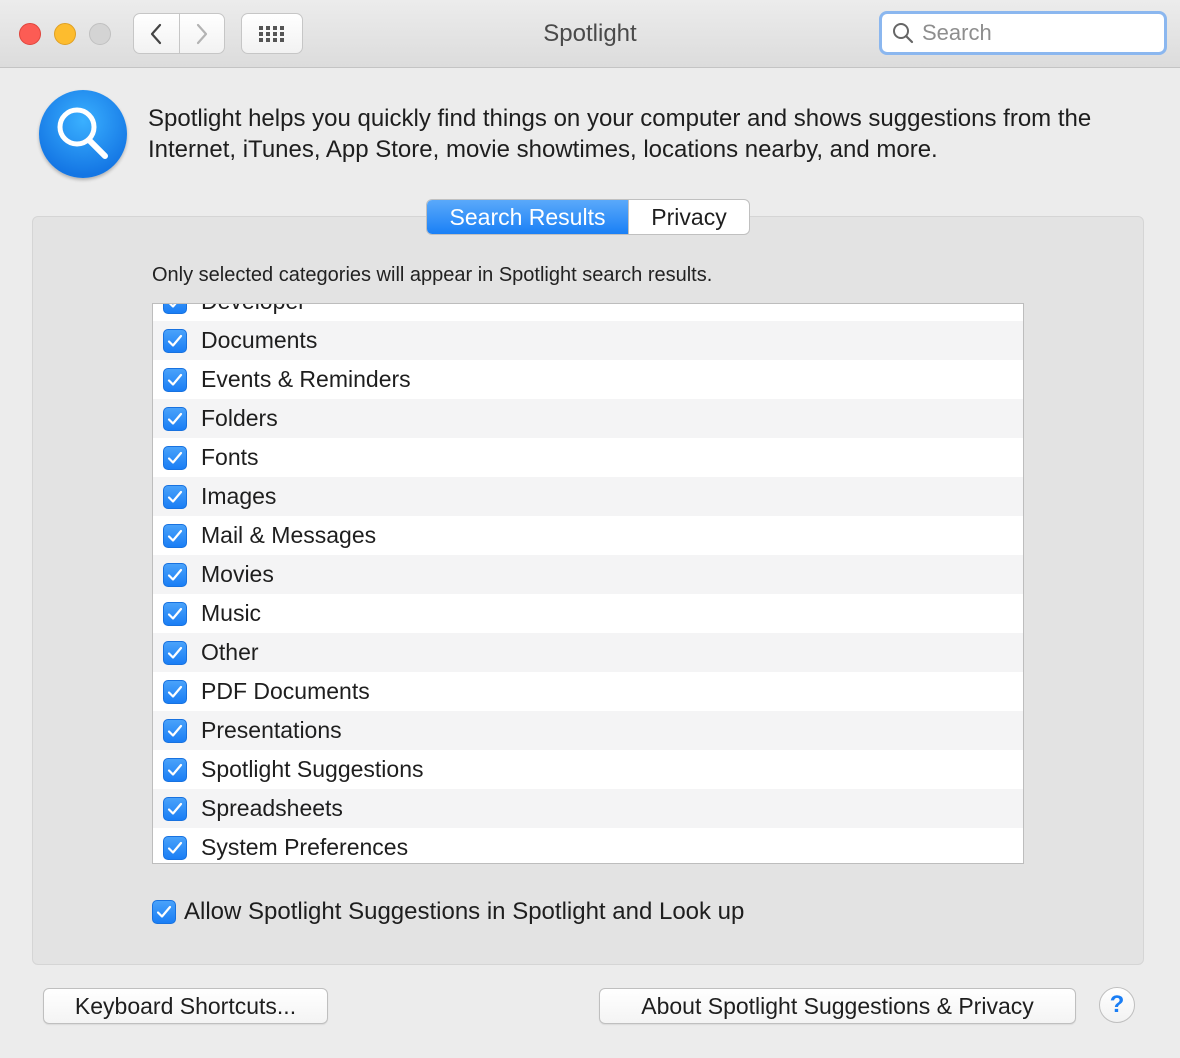 This screenshot has height=1058, width=1180. I want to click on category-label: Images, so click(239, 496).